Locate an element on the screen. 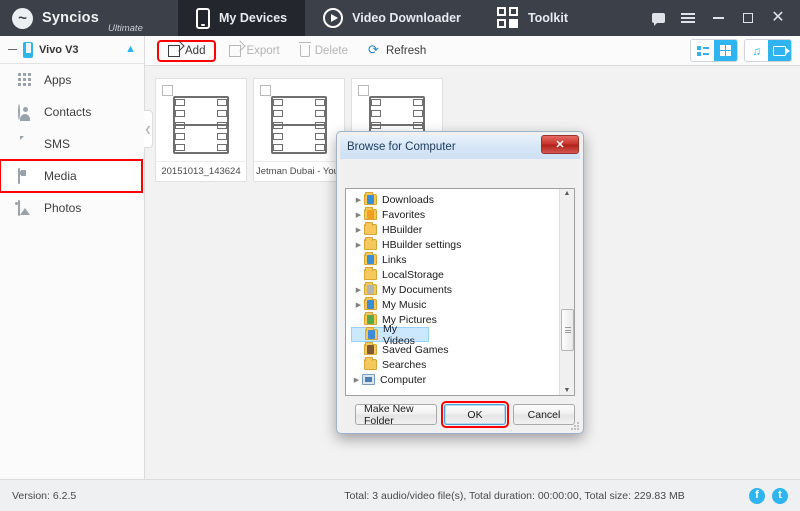  window-controls: ✕ is located at coordinates (722, 18).